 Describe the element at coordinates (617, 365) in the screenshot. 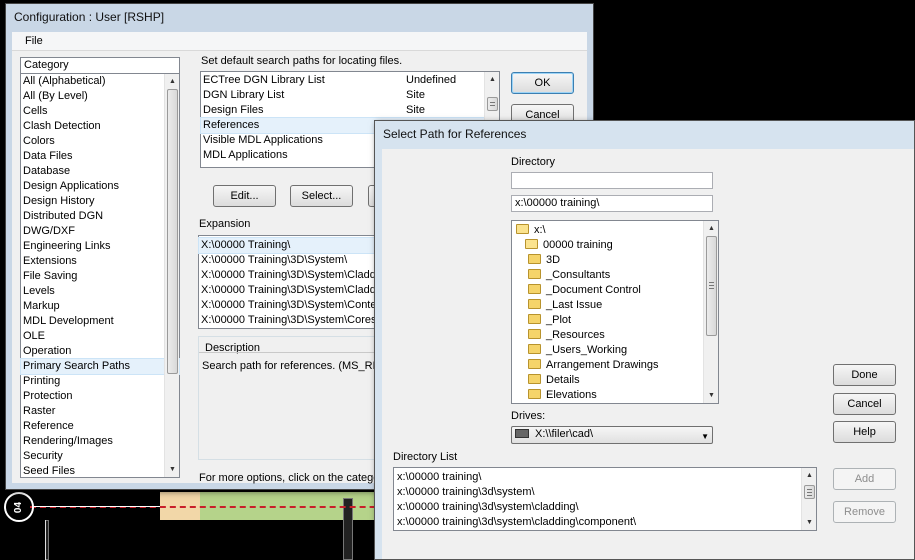

I see `folder-tree-item: Arrangement Drawings` at that location.